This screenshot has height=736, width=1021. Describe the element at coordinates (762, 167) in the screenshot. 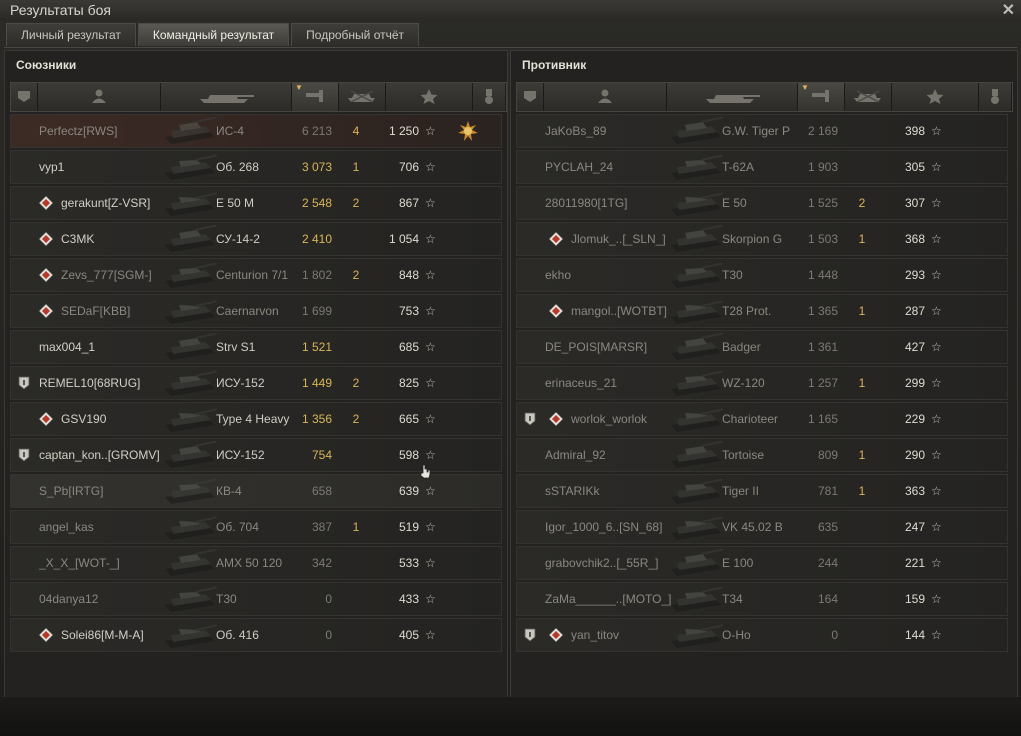

I see `player-row: PYCLAH_24 T-62A 1 903 305 ☆` at that location.